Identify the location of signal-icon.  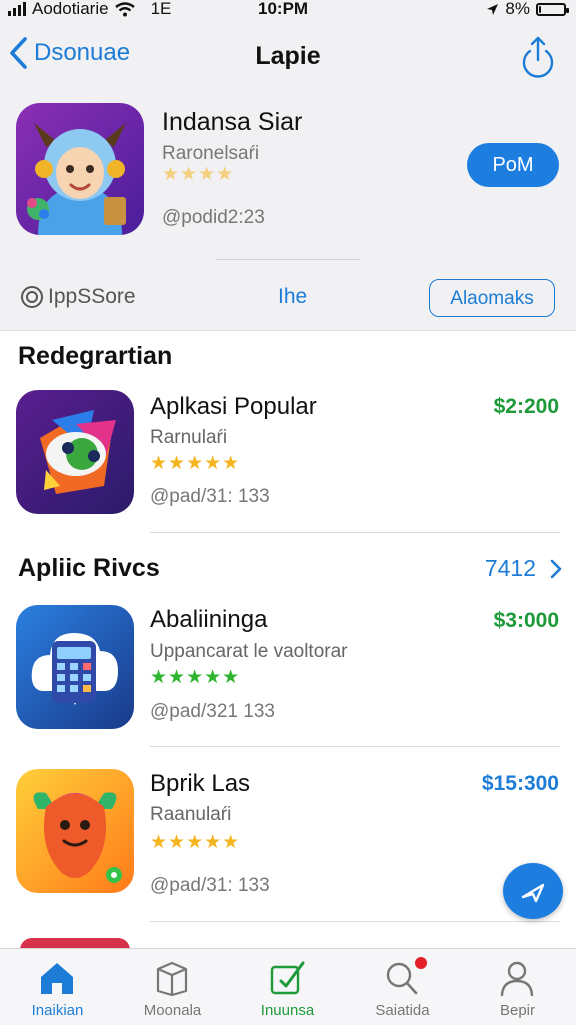
(17, 9).